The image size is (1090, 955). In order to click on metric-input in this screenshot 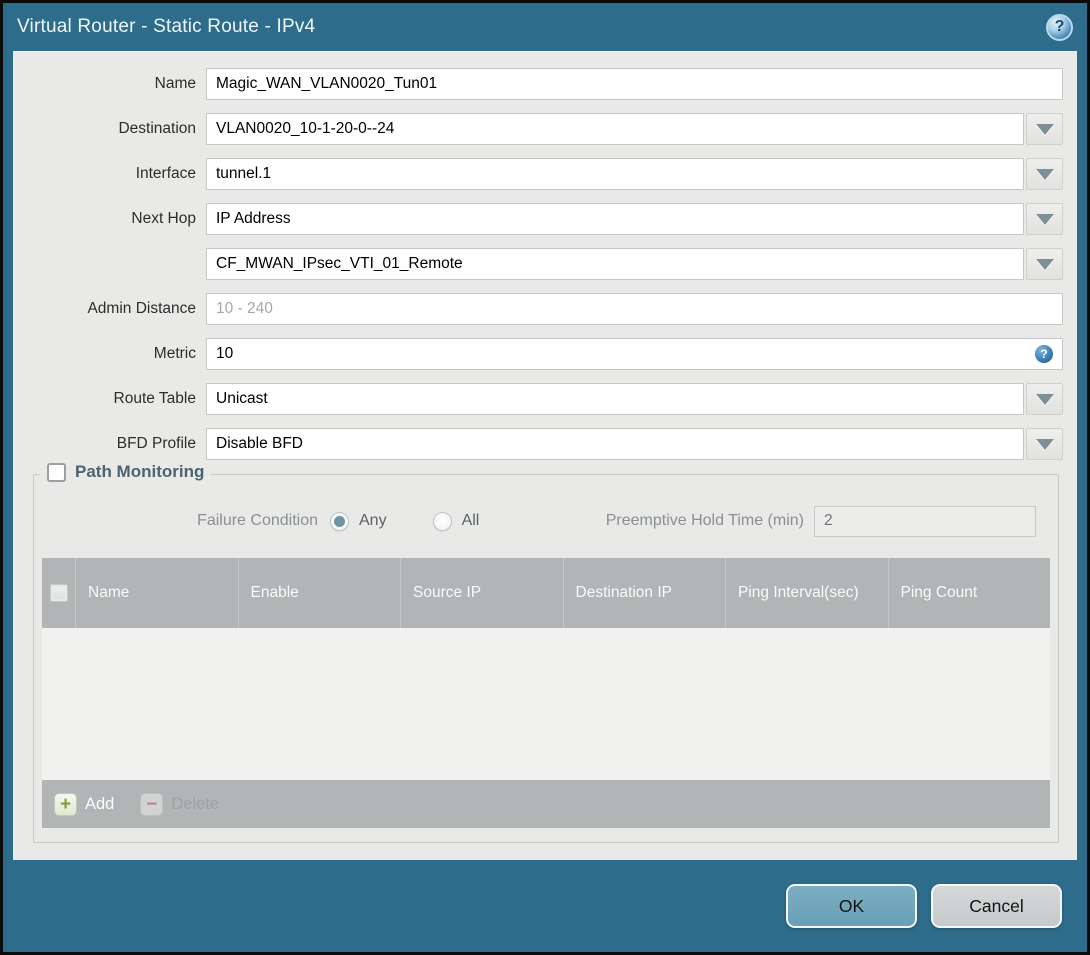, I will do `click(634, 354)`.